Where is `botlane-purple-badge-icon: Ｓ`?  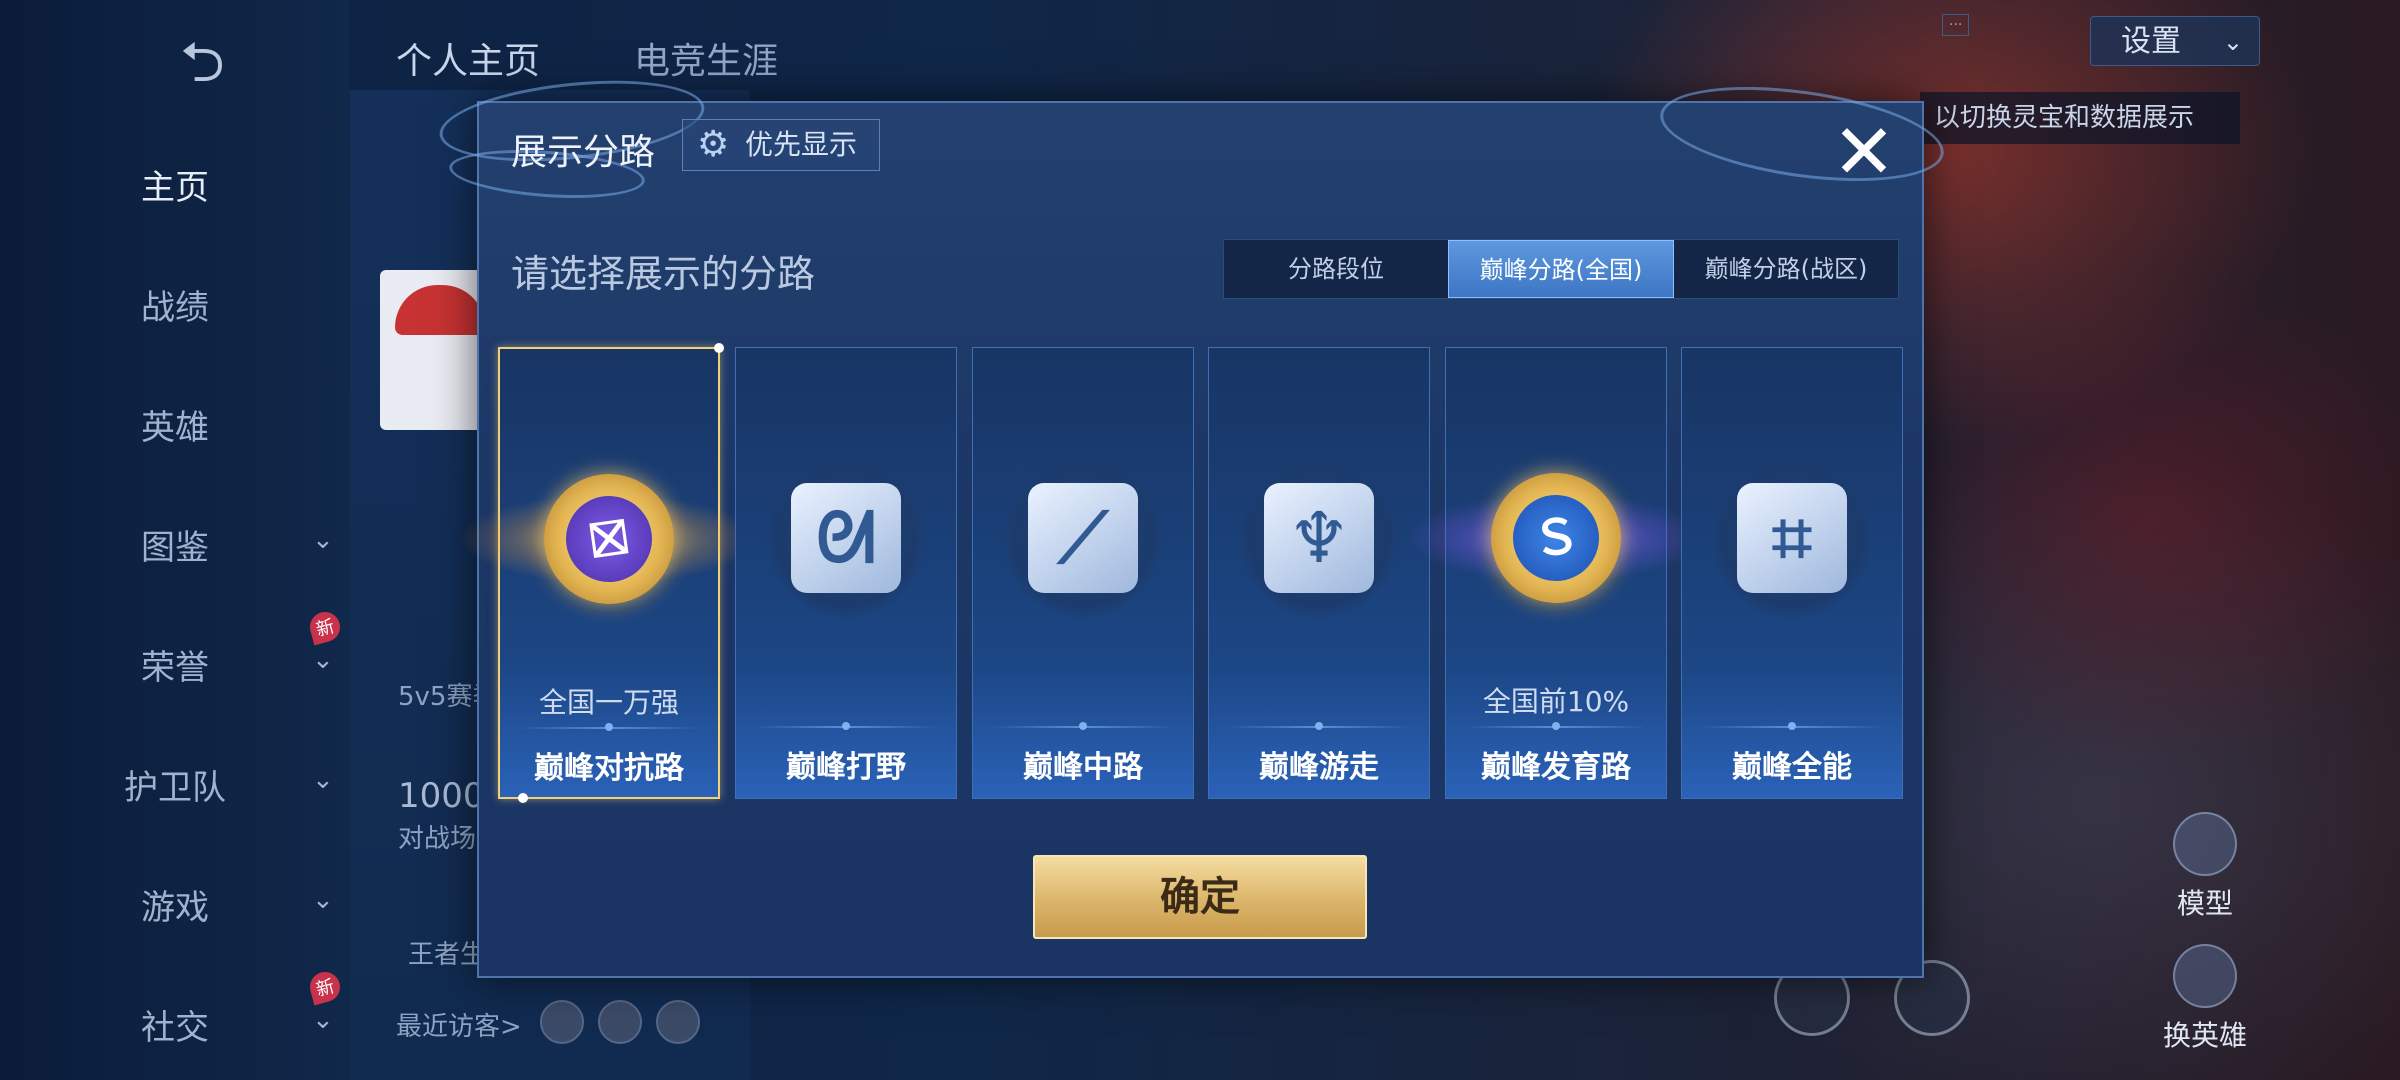
botlane-purple-badge-icon: Ｓ is located at coordinates (1556, 538).